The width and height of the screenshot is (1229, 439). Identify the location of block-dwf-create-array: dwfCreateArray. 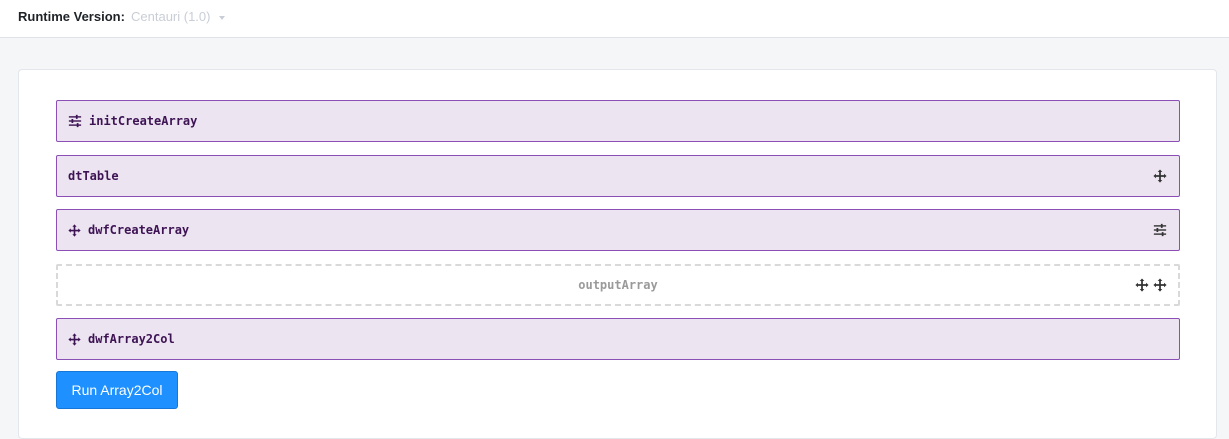
(618, 230).